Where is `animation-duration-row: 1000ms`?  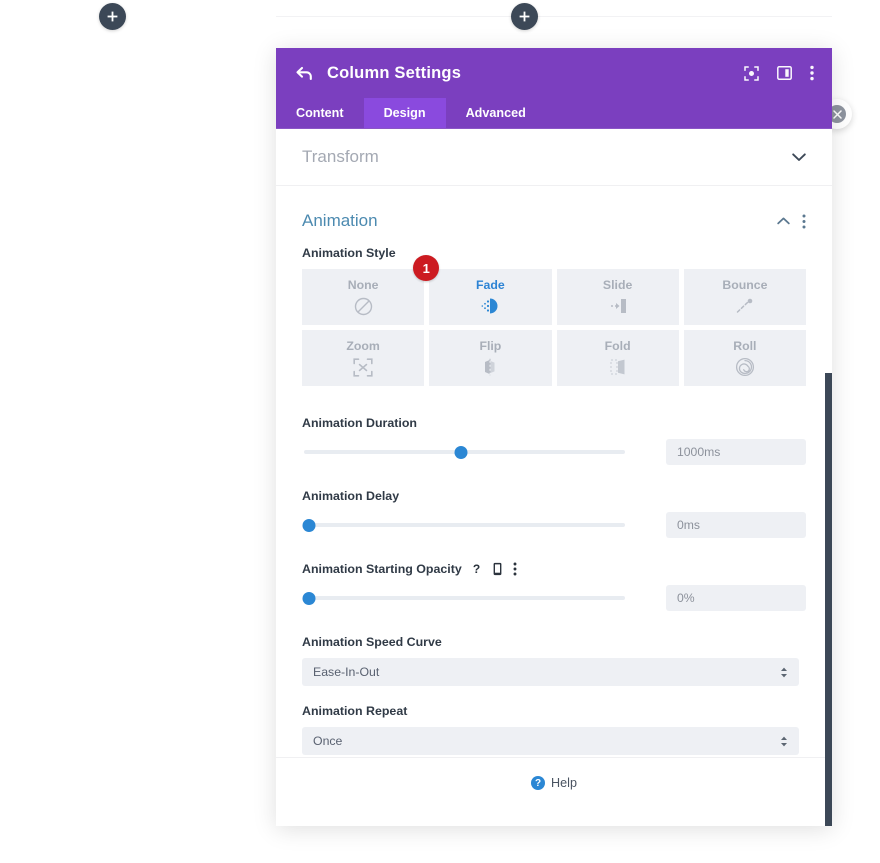 animation-duration-row: 1000ms is located at coordinates (554, 452).